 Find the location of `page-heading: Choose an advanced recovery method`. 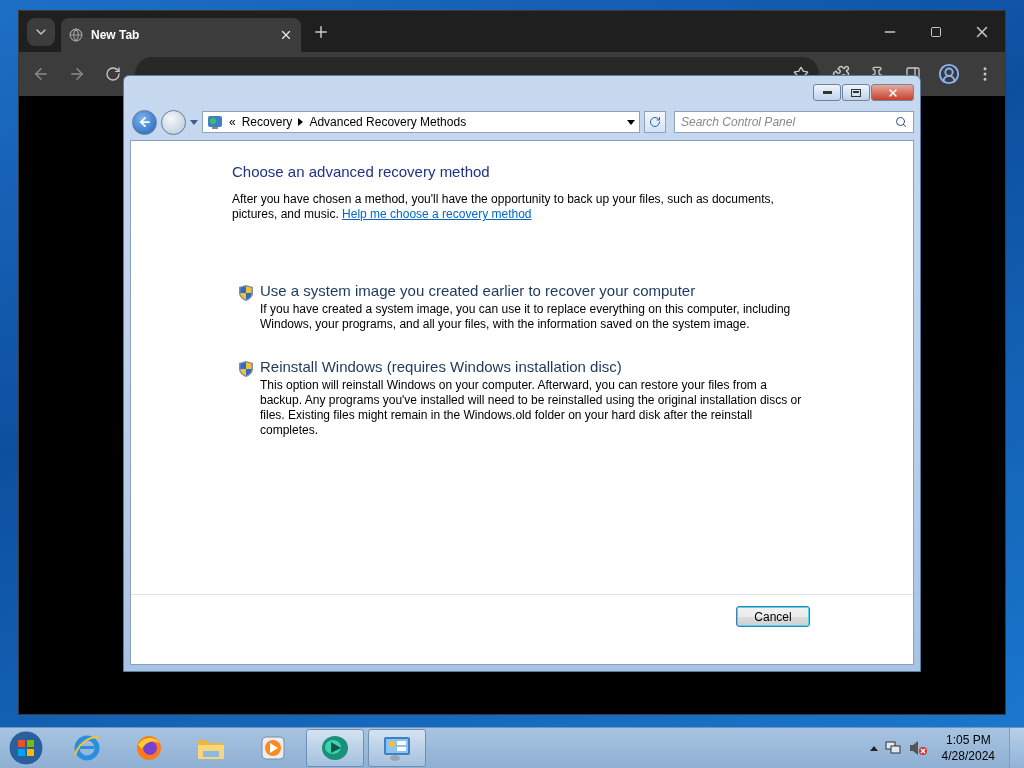

page-heading: Choose an advanced recovery method is located at coordinates (361, 171).